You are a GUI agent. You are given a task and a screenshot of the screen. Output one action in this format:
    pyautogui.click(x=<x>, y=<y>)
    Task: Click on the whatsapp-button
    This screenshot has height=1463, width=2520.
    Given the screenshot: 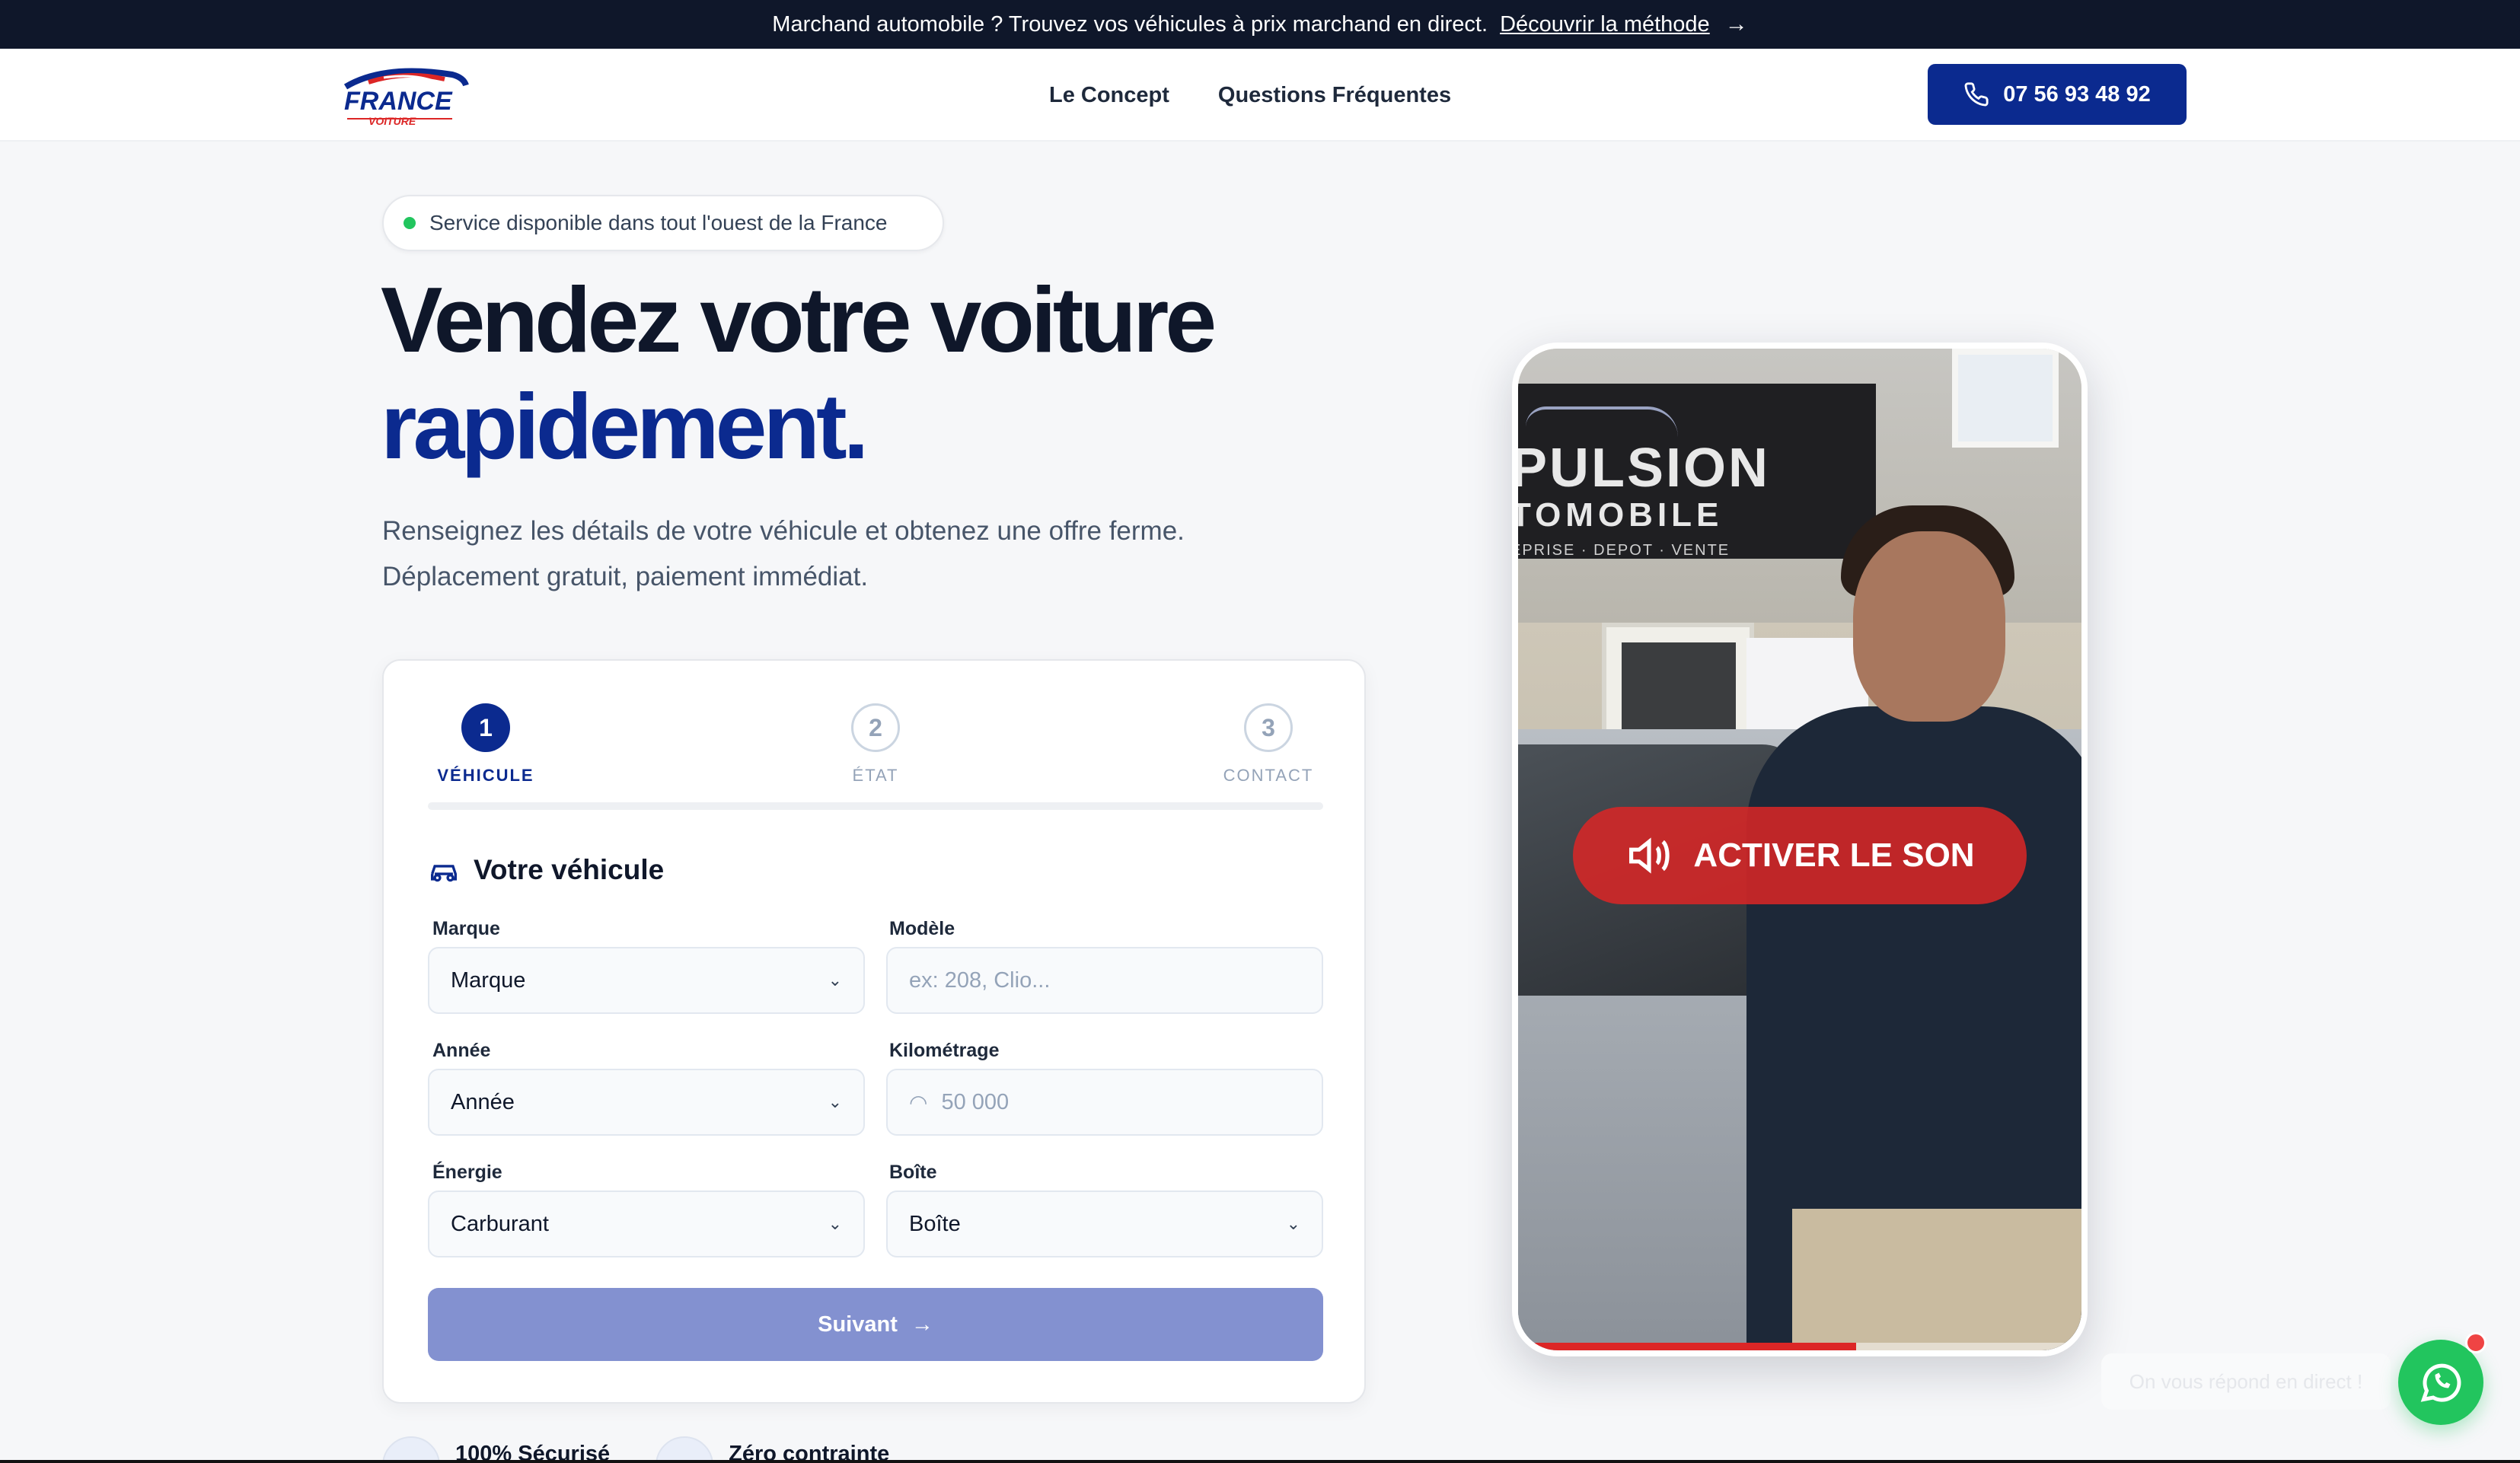 What is the action you would take?
    pyautogui.click(x=2440, y=1383)
    